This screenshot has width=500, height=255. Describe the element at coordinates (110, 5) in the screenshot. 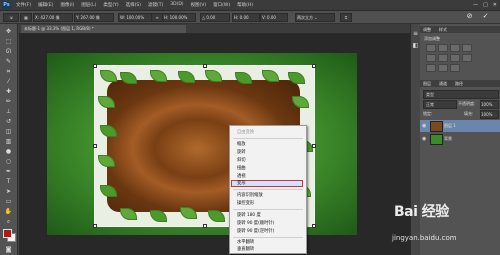

I see `menu-type: 类型(Y)` at that location.